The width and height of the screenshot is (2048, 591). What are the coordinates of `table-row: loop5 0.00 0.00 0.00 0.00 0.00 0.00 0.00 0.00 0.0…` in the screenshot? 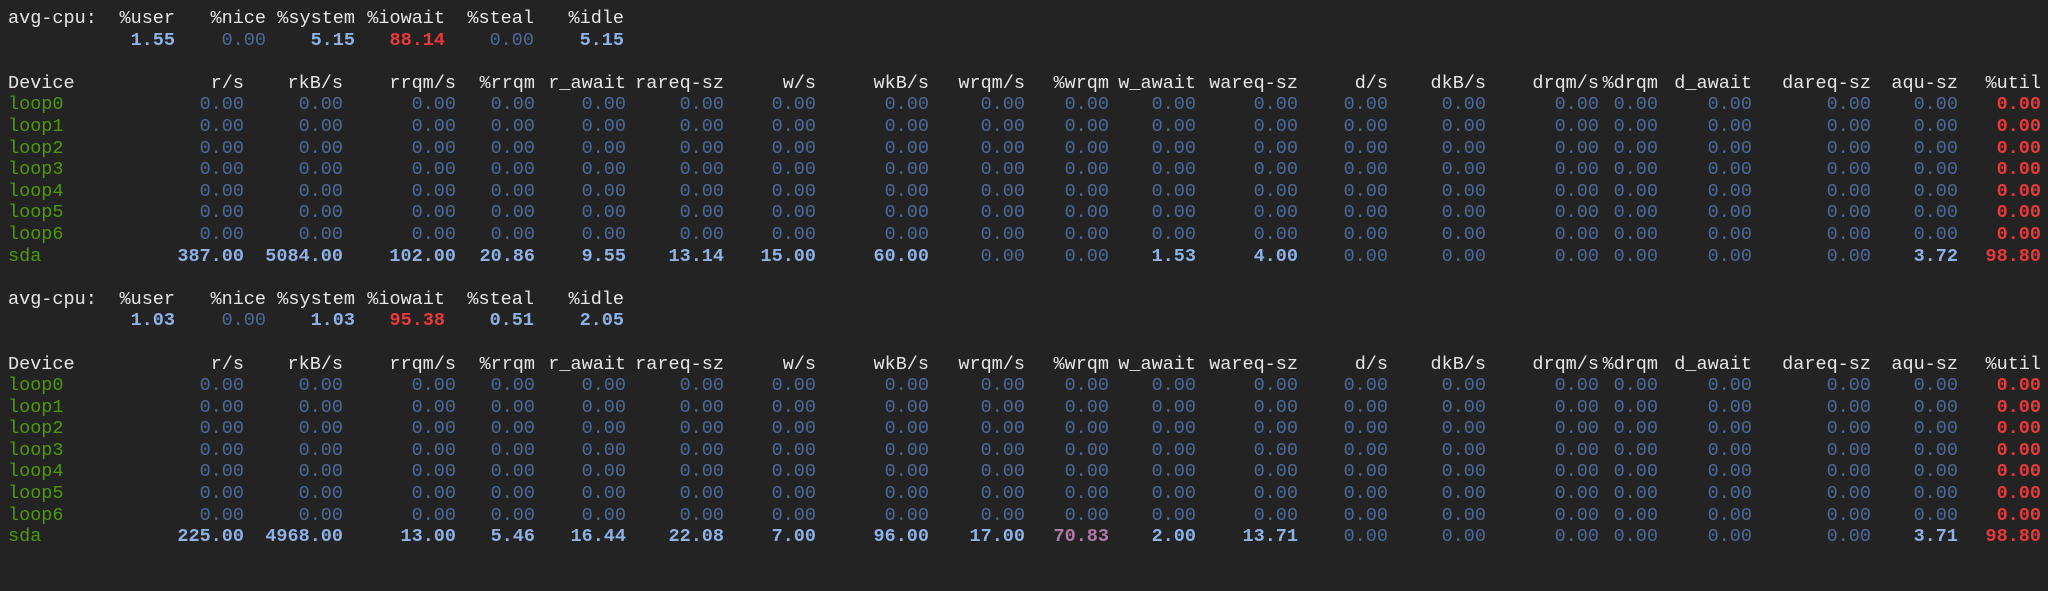 It's located at (1028, 213).